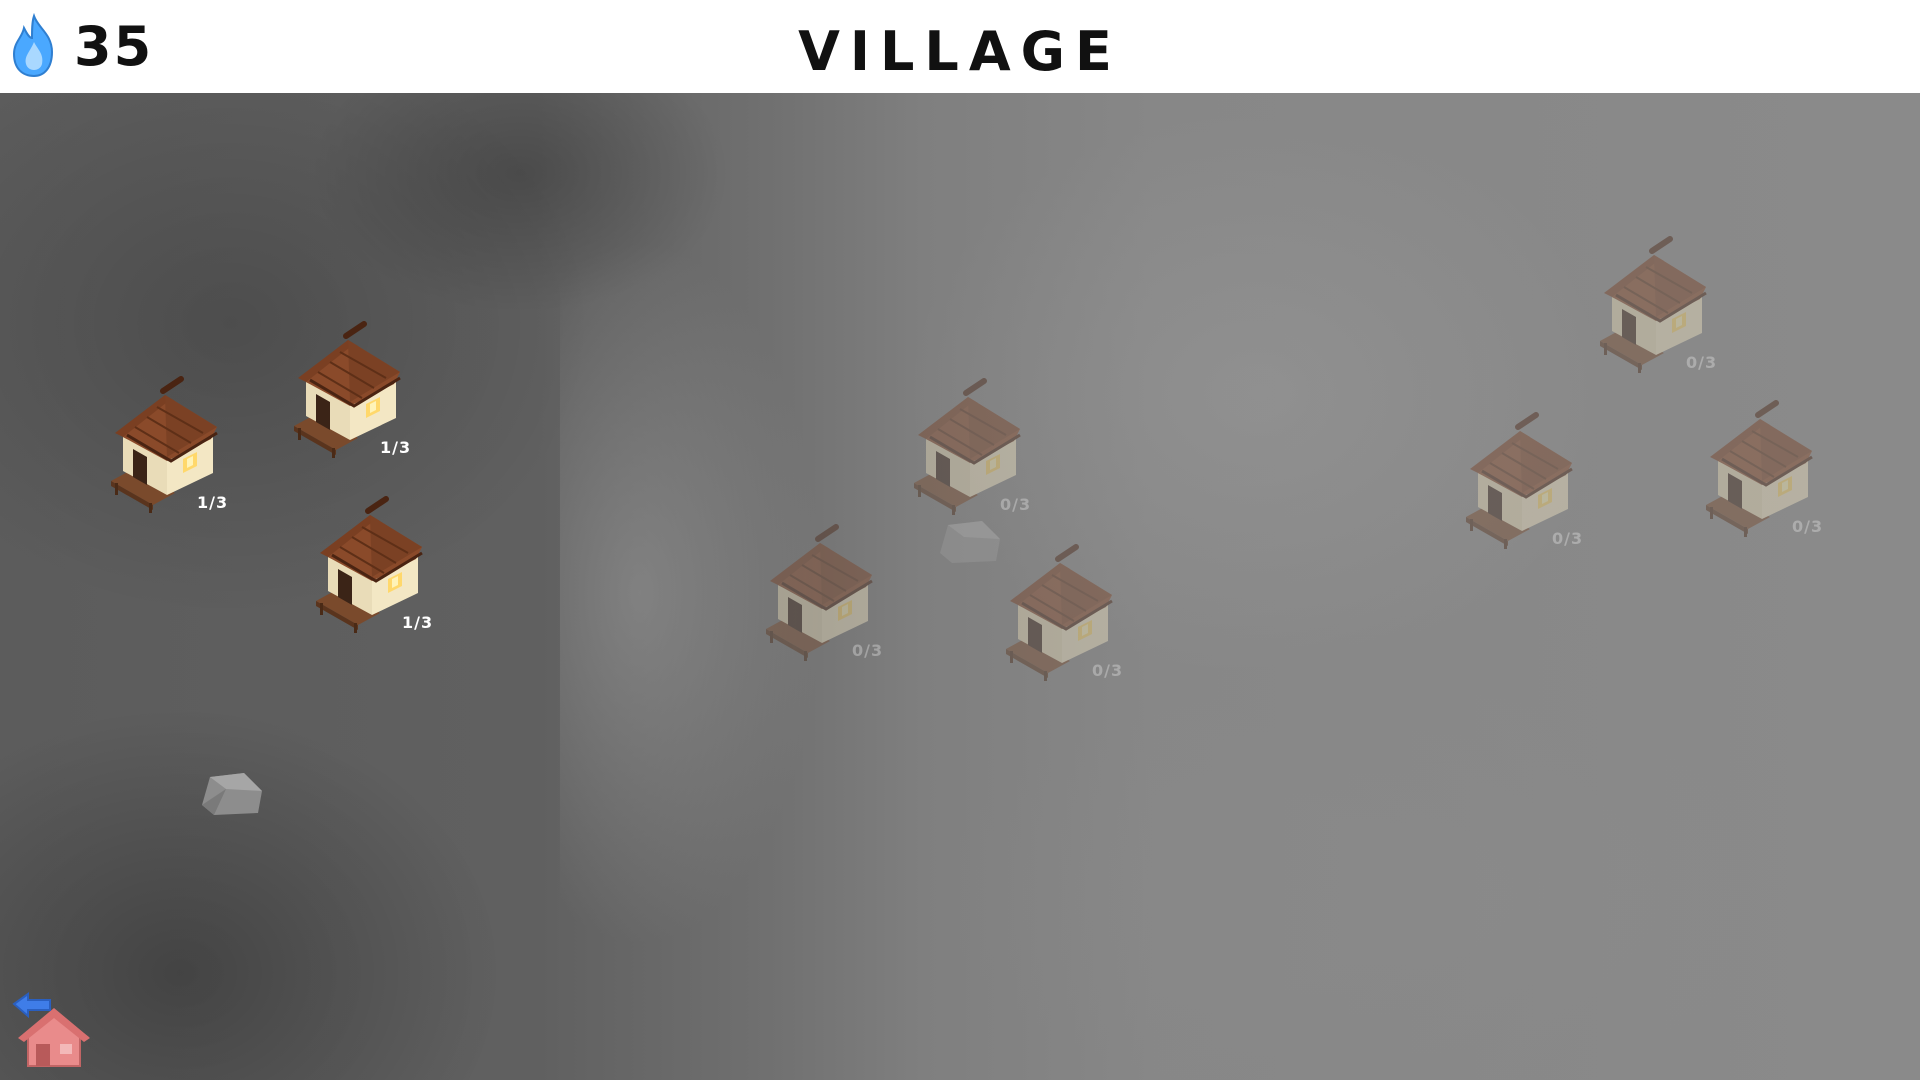 This screenshot has width=1920, height=1080. I want to click on house-6: 0/3, so click(1075, 621).